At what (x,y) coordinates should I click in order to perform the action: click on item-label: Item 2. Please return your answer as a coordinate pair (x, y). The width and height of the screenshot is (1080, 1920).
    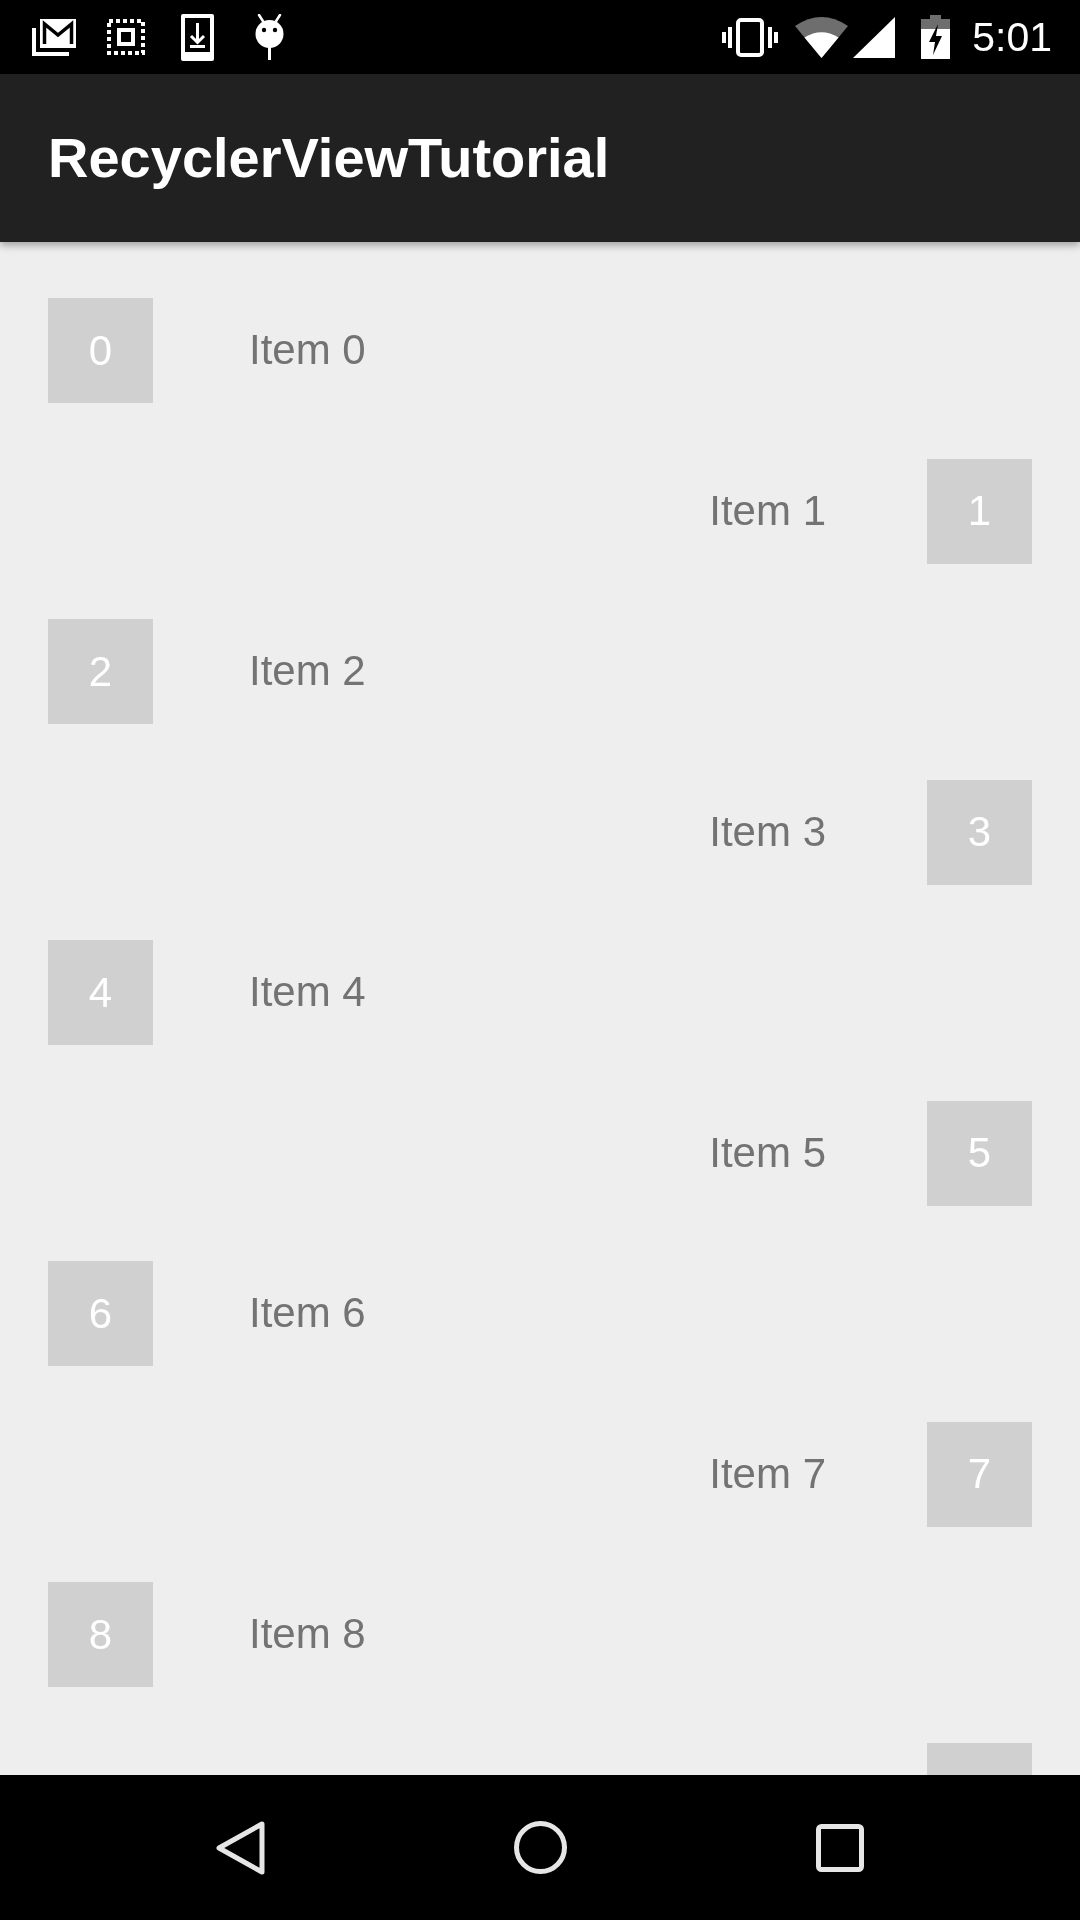
    Looking at the image, I should click on (307, 671).